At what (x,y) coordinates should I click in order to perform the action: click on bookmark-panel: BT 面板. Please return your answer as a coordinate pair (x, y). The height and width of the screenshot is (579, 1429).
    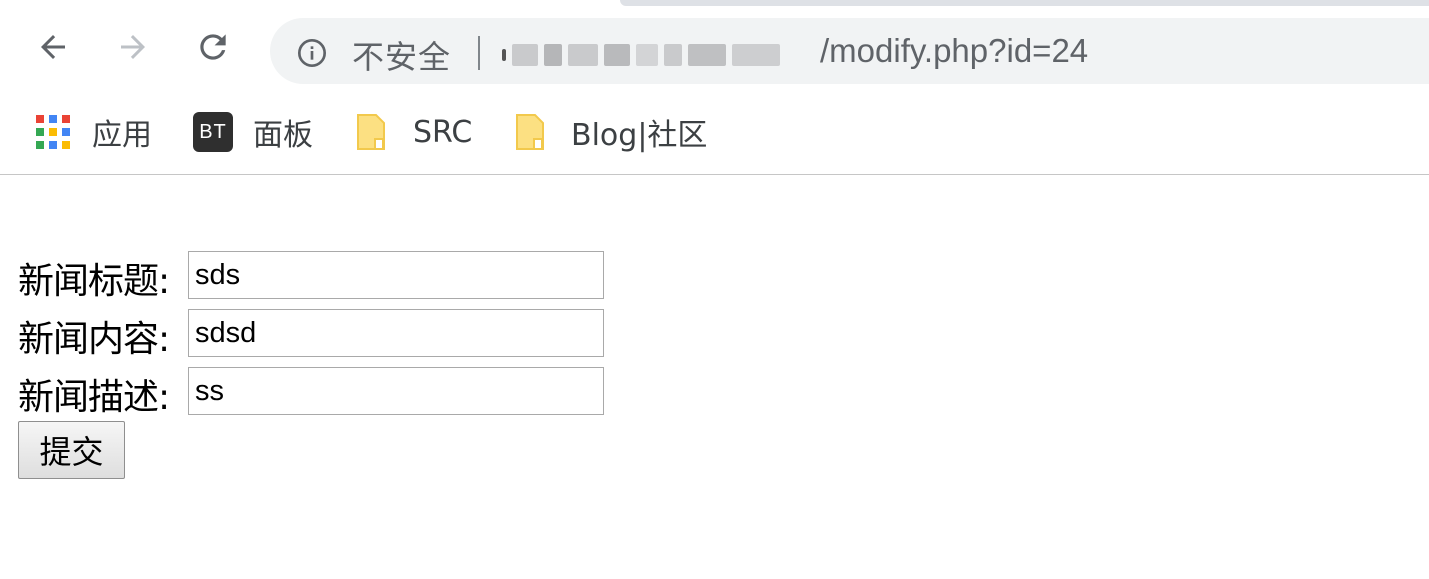
    Looking at the image, I should click on (253, 132).